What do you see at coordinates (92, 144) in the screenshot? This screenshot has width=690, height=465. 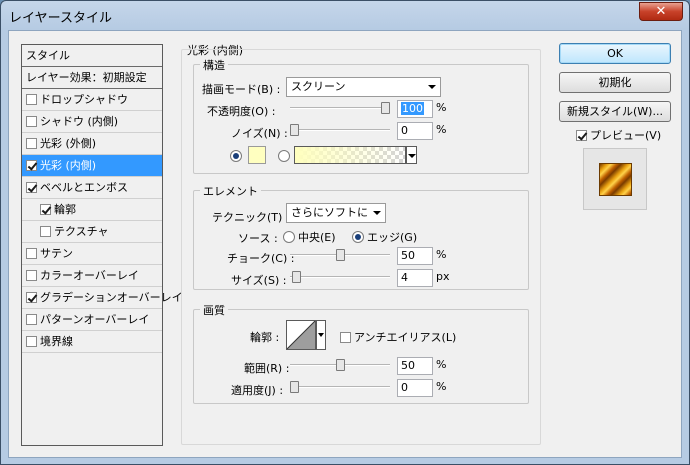 I see `sidebar-item: 光彩 (外側)` at bounding box center [92, 144].